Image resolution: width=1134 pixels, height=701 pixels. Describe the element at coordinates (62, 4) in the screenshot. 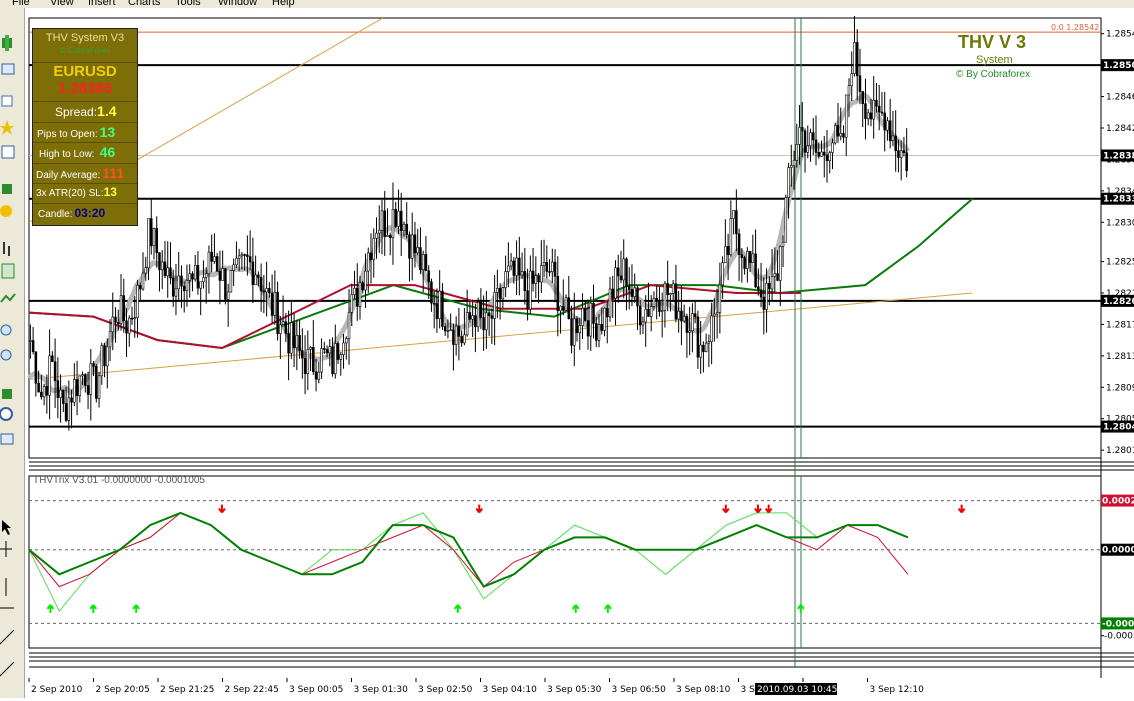

I see `menu-view: View` at that location.